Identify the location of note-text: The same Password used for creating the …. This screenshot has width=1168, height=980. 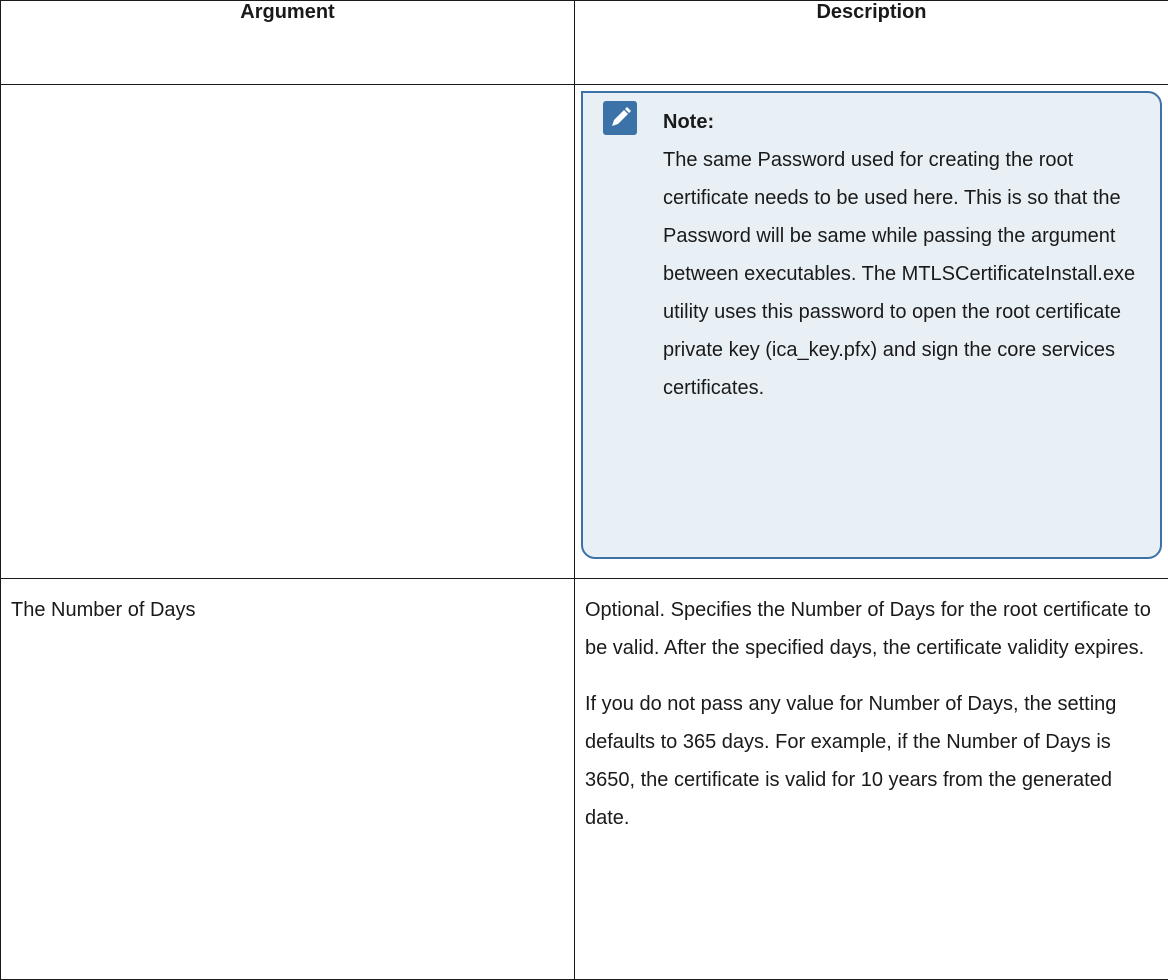
(899, 274).